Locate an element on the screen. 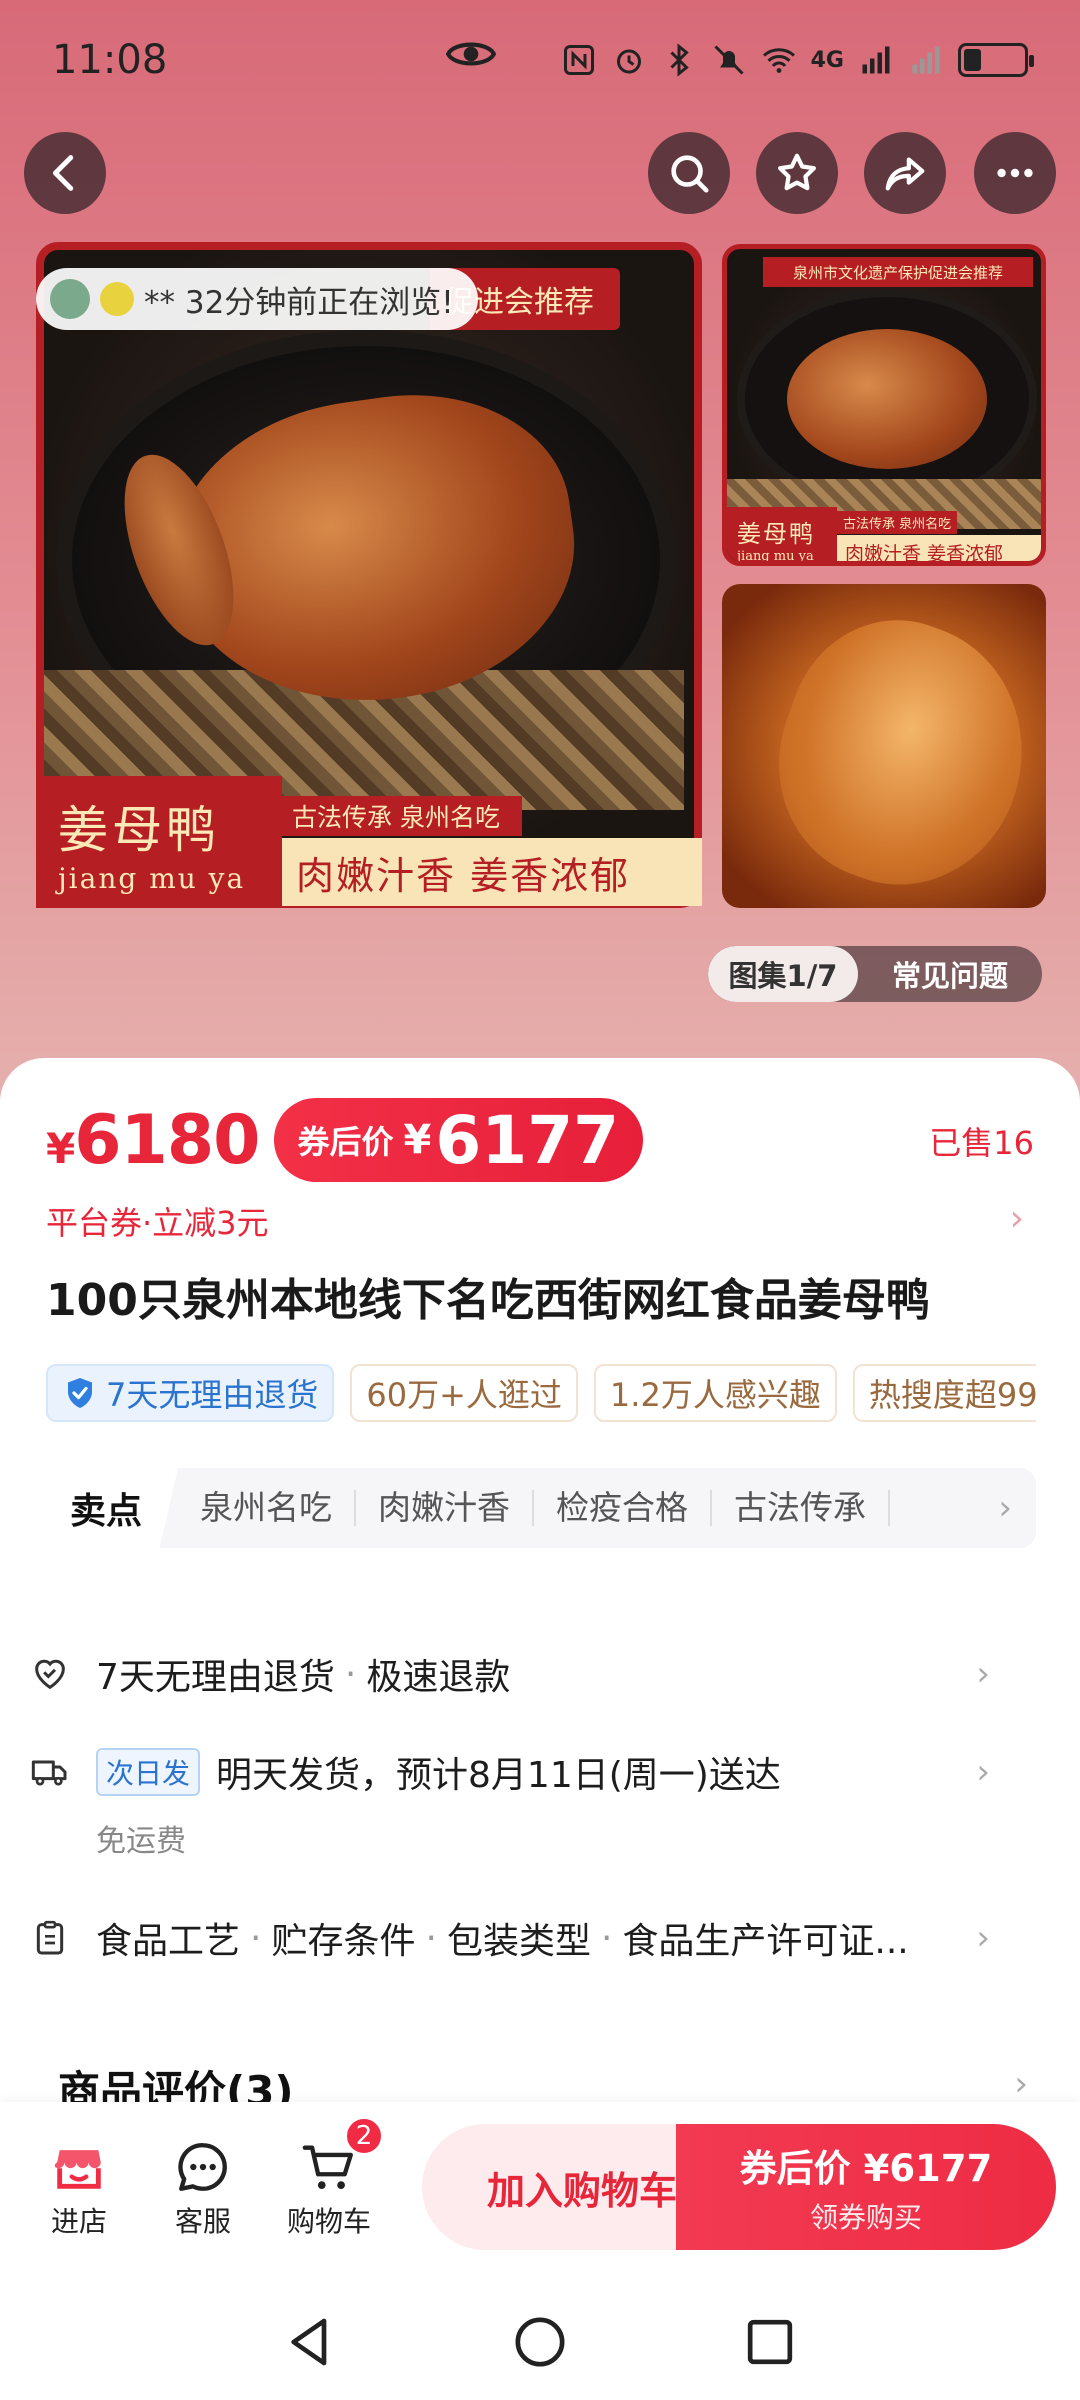 This screenshot has height=2400, width=1080. thumb-slogan: 肉嫩汁香 姜香浓郁 is located at coordinates (939, 548).